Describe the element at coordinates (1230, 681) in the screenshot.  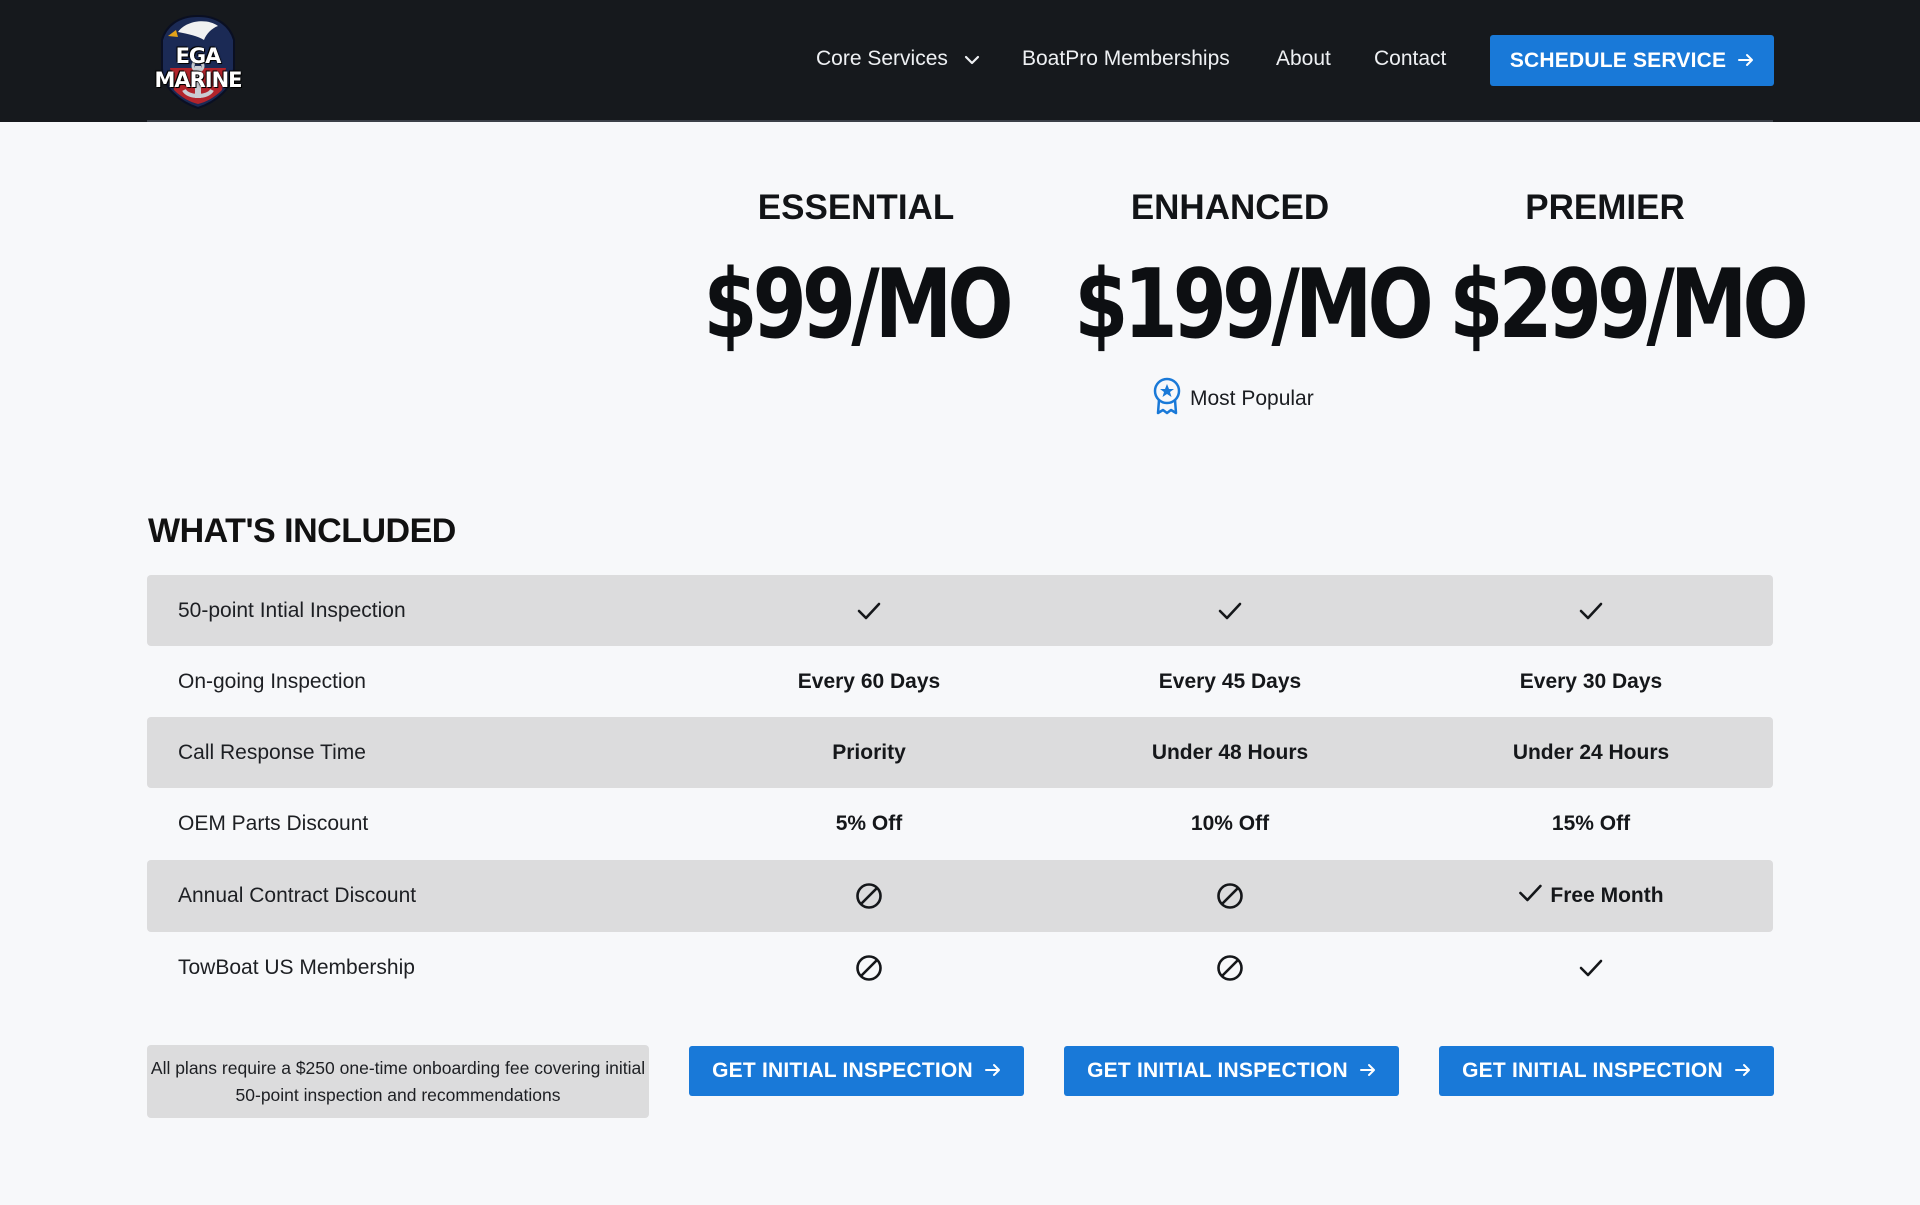
I see `cell-value: Every 45 Days` at that location.